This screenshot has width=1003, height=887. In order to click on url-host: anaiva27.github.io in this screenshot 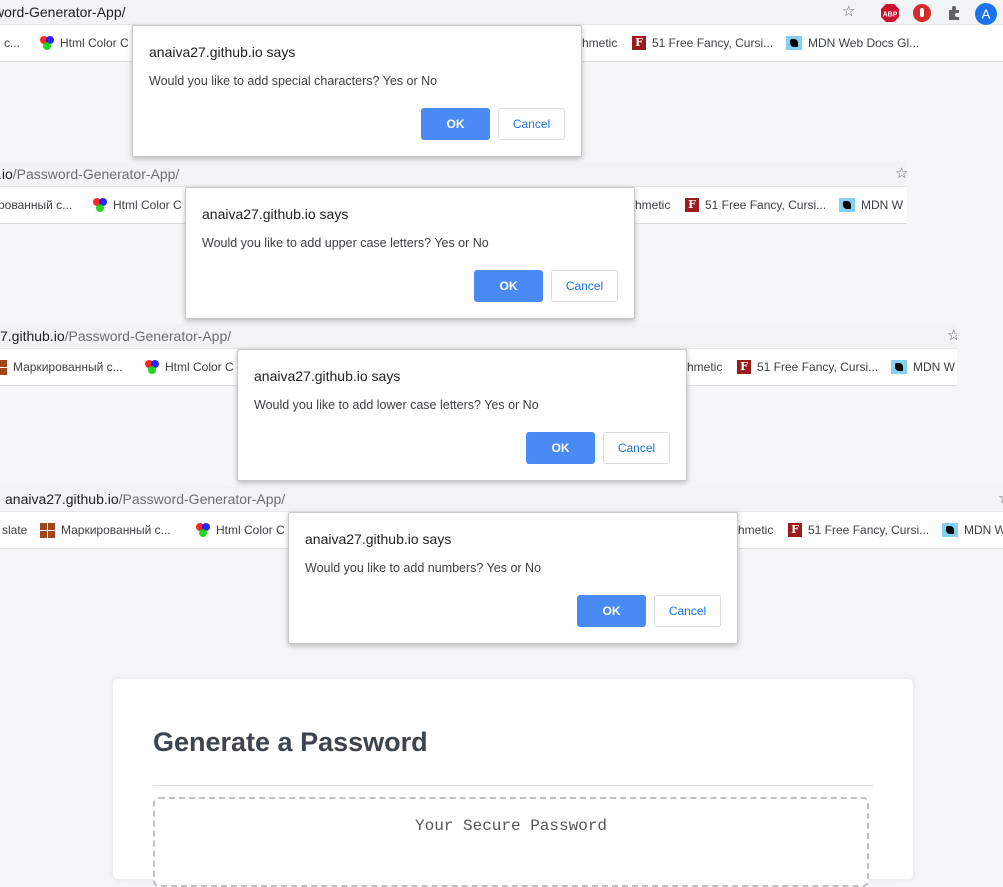, I will do `click(62, 499)`.